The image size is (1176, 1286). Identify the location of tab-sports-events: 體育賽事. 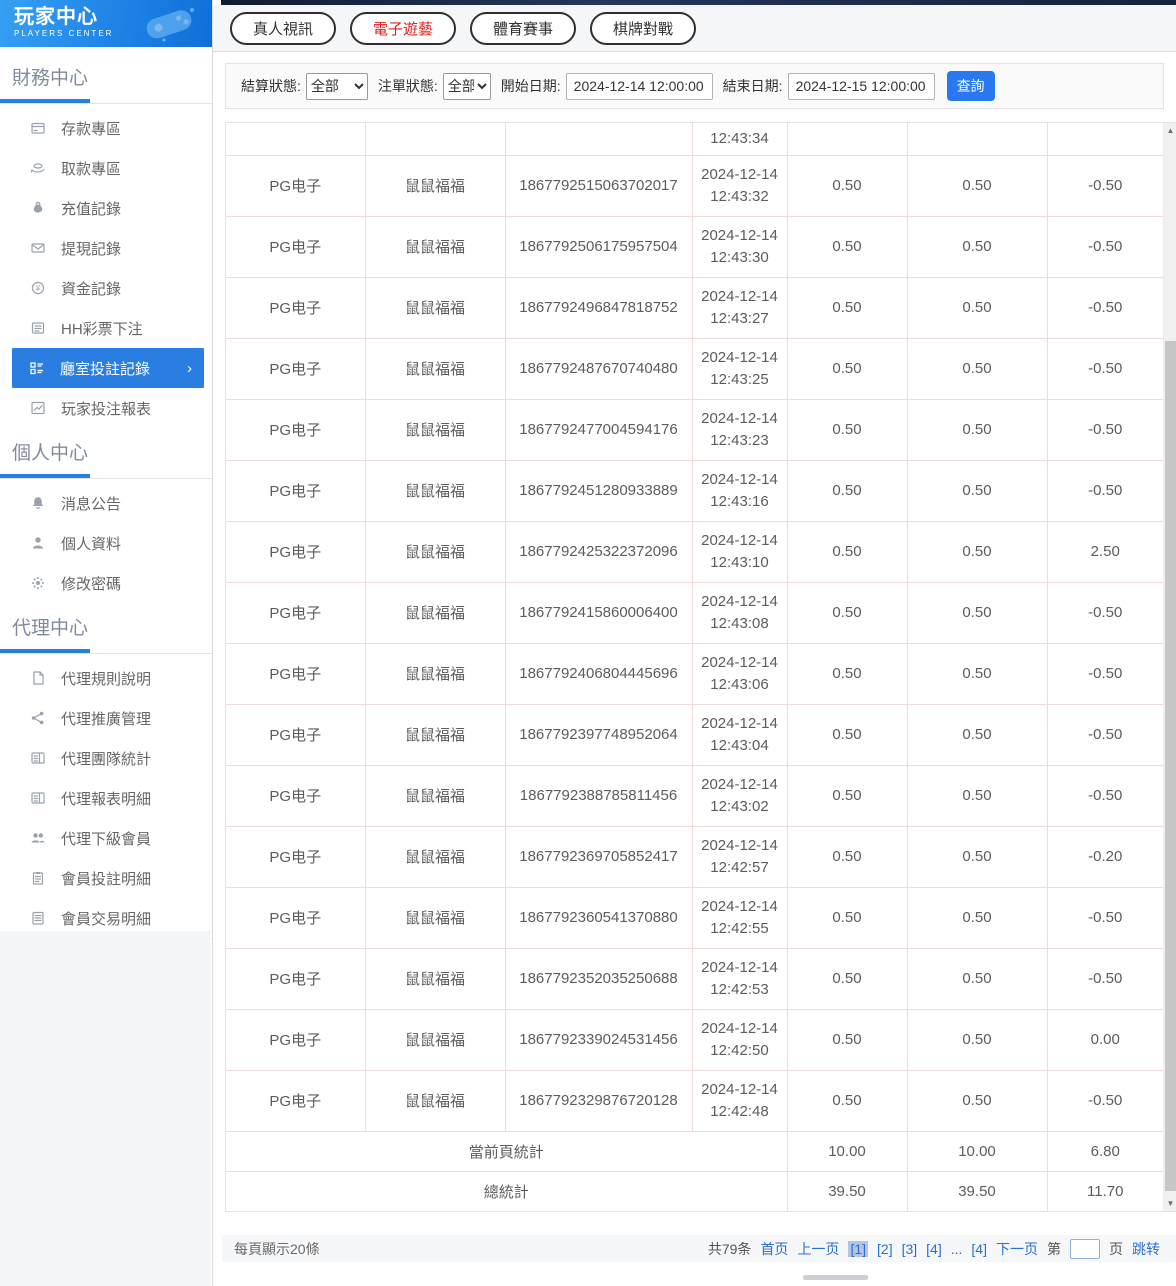
(523, 28).